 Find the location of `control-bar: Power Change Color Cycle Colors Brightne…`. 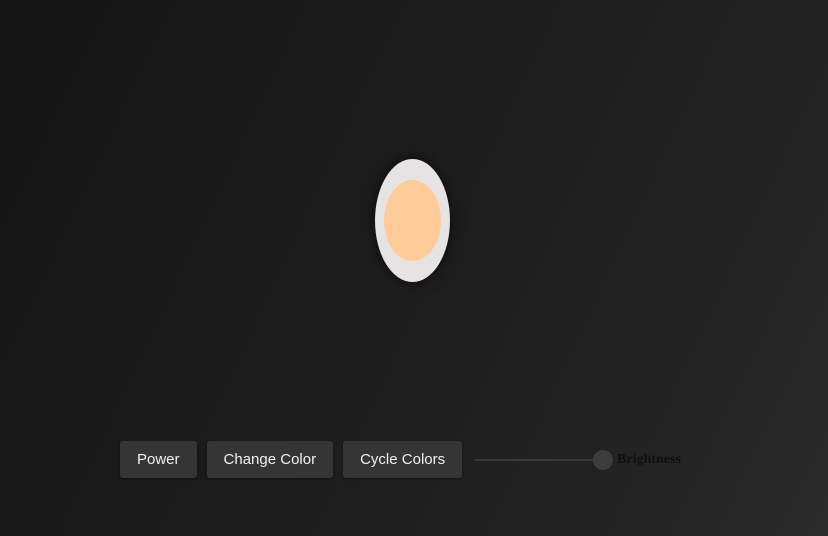

control-bar: Power Change Color Cycle Colors Brightne… is located at coordinates (400, 459).